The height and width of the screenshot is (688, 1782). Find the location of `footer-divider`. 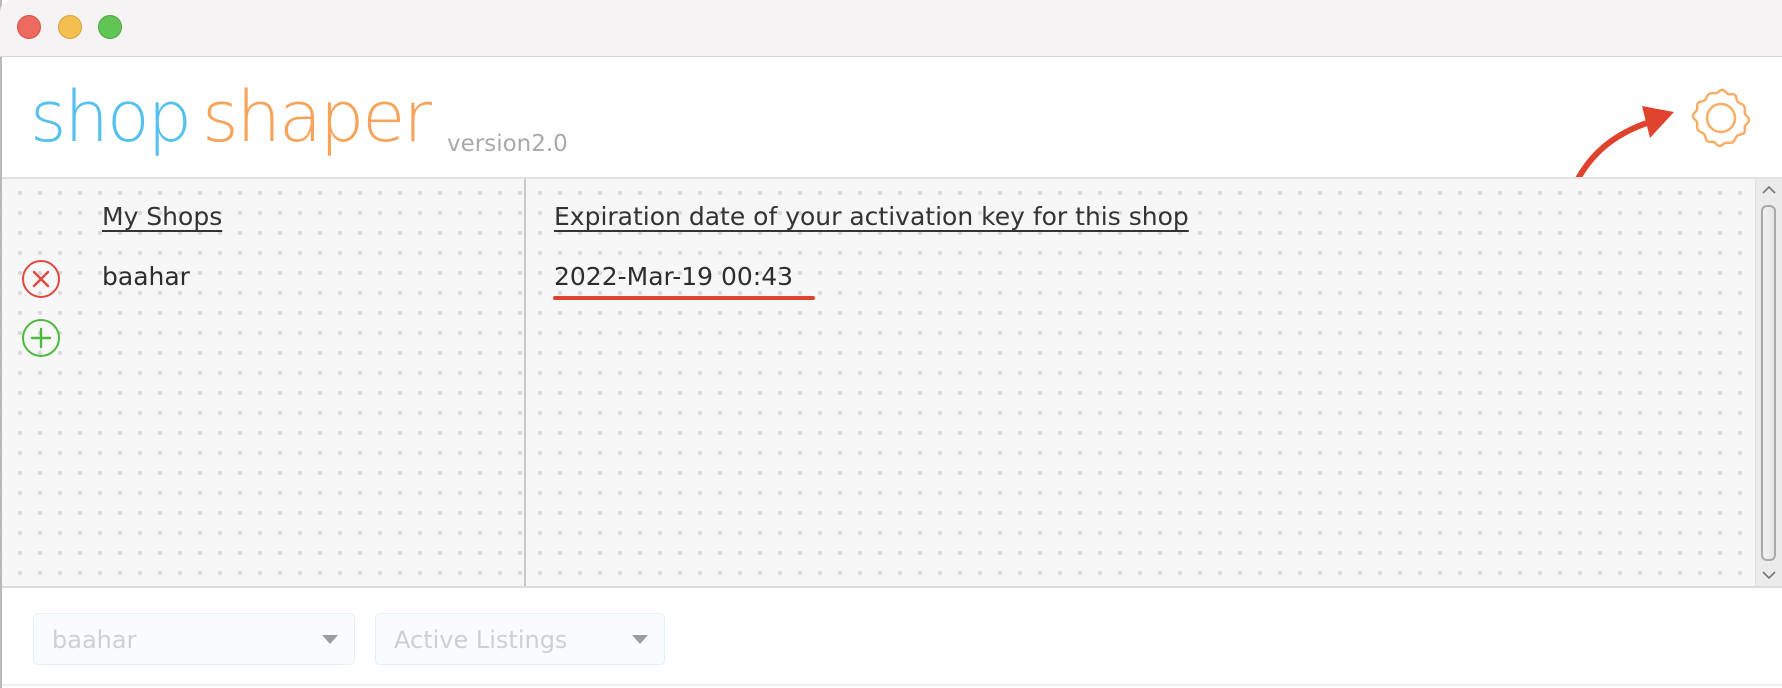

footer-divider is located at coordinates (892, 685).